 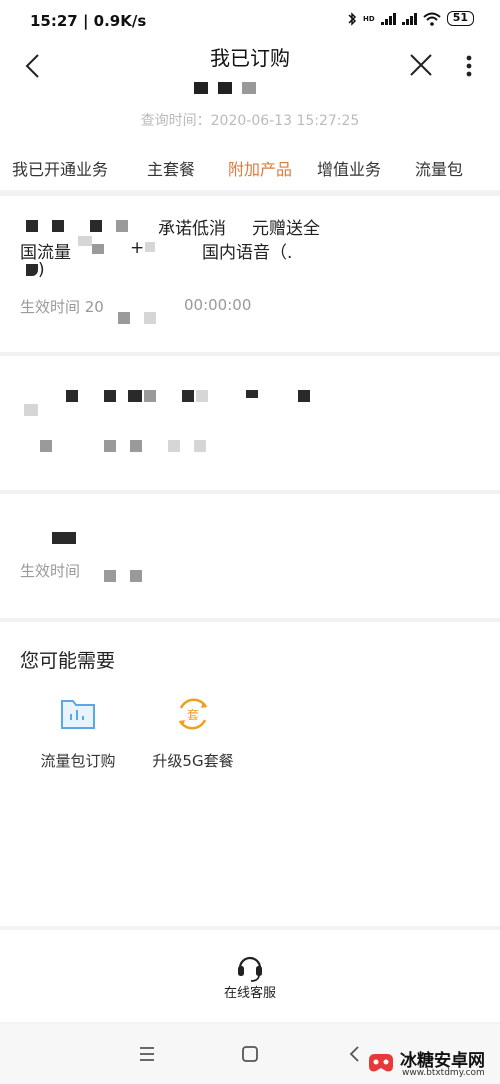 What do you see at coordinates (62, 307) in the screenshot?
I see `effective-time-label: 生效时间 20` at bounding box center [62, 307].